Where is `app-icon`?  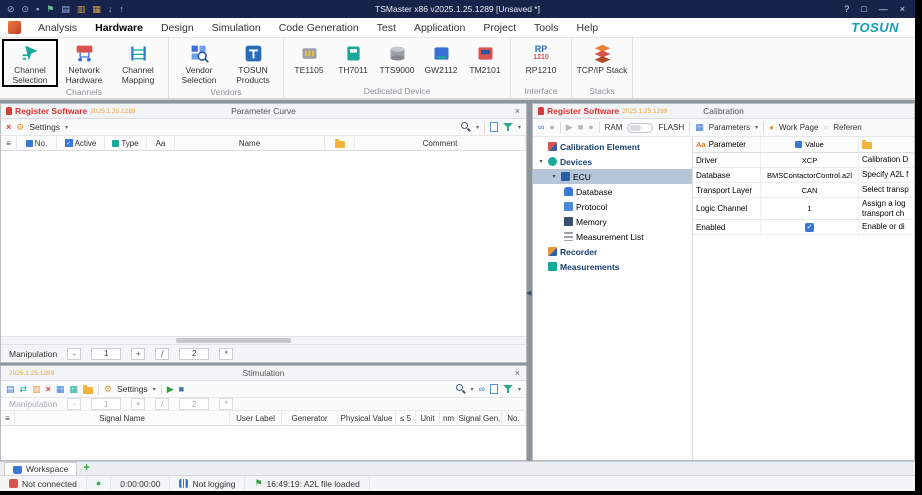 app-icon is located at coordinates (14, 27).